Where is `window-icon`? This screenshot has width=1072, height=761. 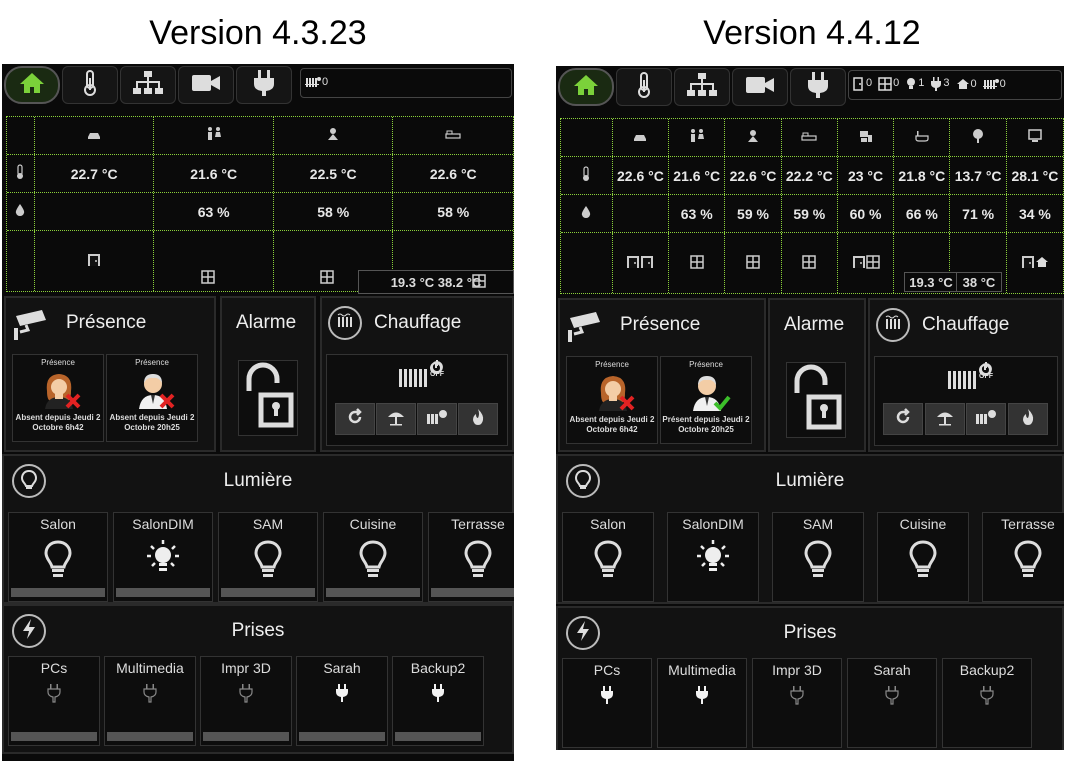
window-icon is located at coordinates (809, 263).